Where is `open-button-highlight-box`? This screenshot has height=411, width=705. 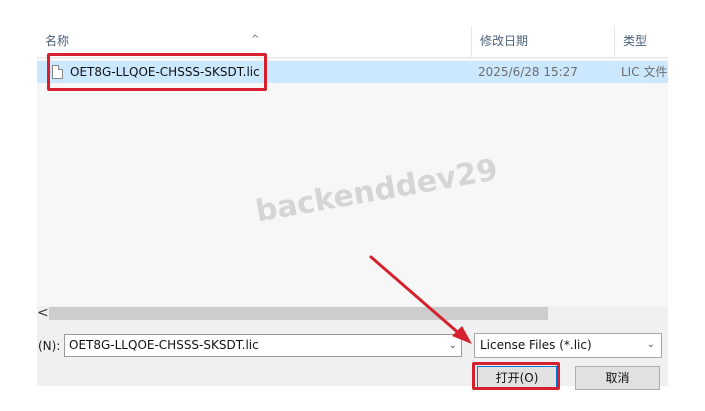 open-button-highlight-box is located at coordinates (516, 376).